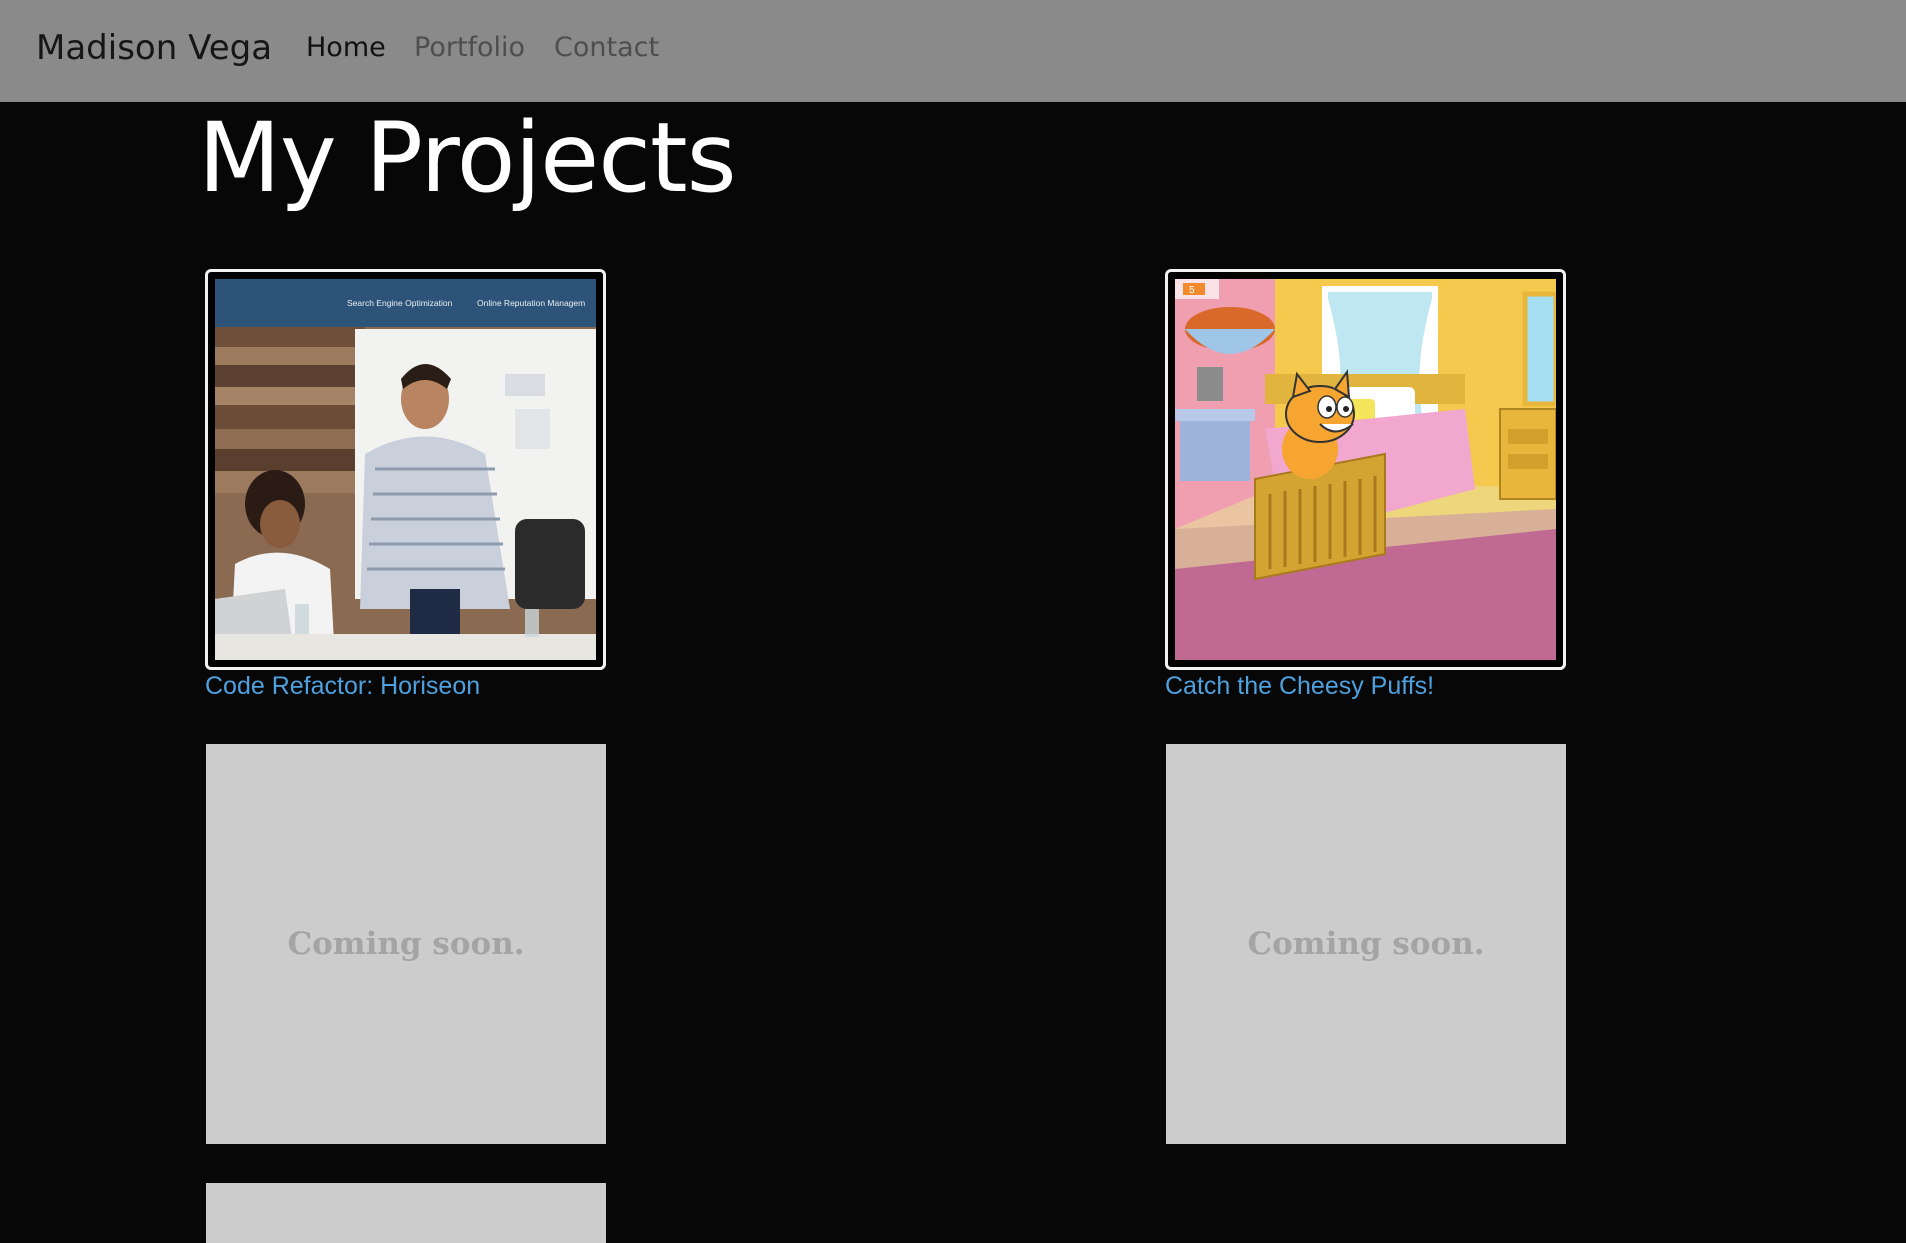 Image resolution: width=1906 pixels, height=1243 pixels. What do you see at coordinates (1299, 686) in the screenshot?
I see `project-link-cheesy-puffs: Catch the Cheesy Puffs!` at bounding box center [1299, 686].